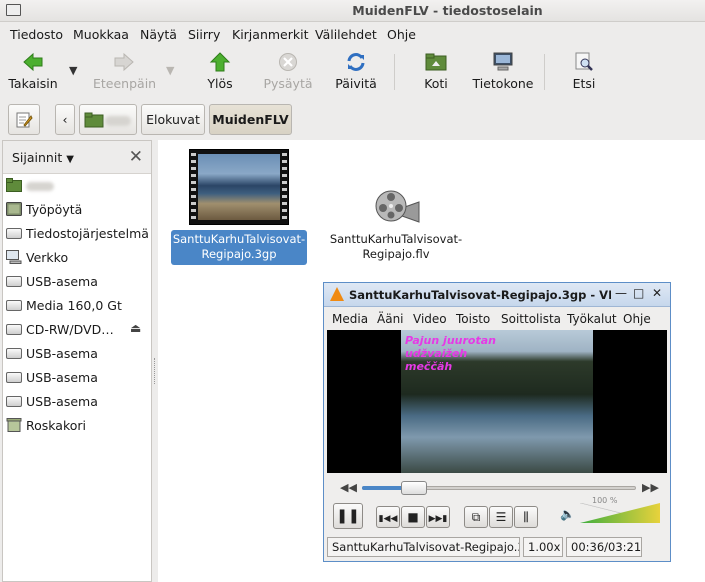  Describe the element at coordinates (621, 293) in the screenshot. I see `minimize-icon: —` at that location.